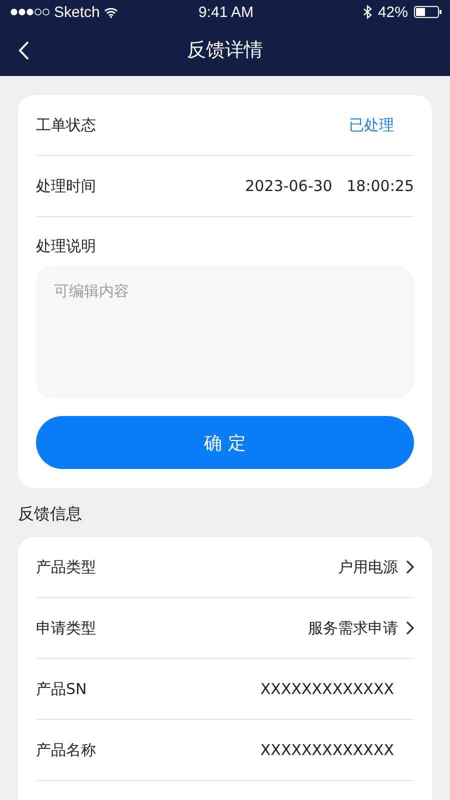 Image resolution: width=450 pixels, height=800 pixels. Describe the element at coordinates (23, 50) in the screenshot. I see `back-icon` at that location.